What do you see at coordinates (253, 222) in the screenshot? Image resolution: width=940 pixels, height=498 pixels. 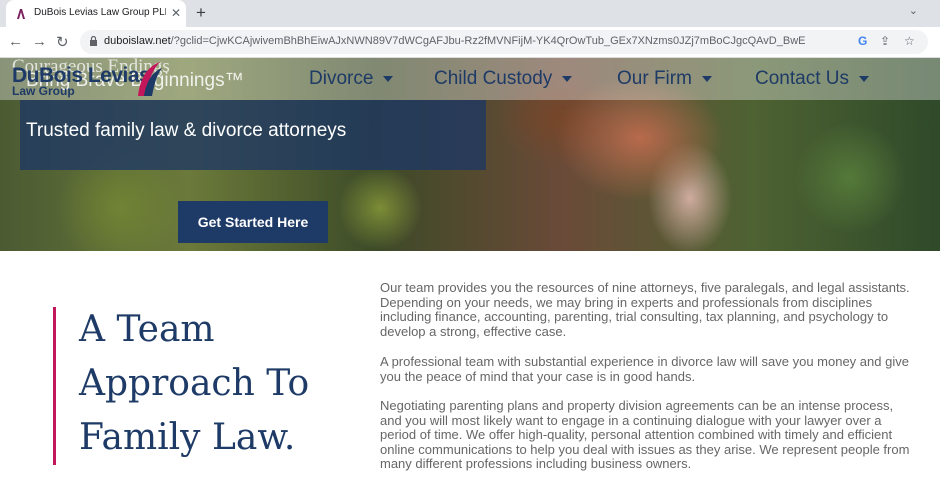 I see `get-started-button: Get Started Here` at bounding box center [253, 222].